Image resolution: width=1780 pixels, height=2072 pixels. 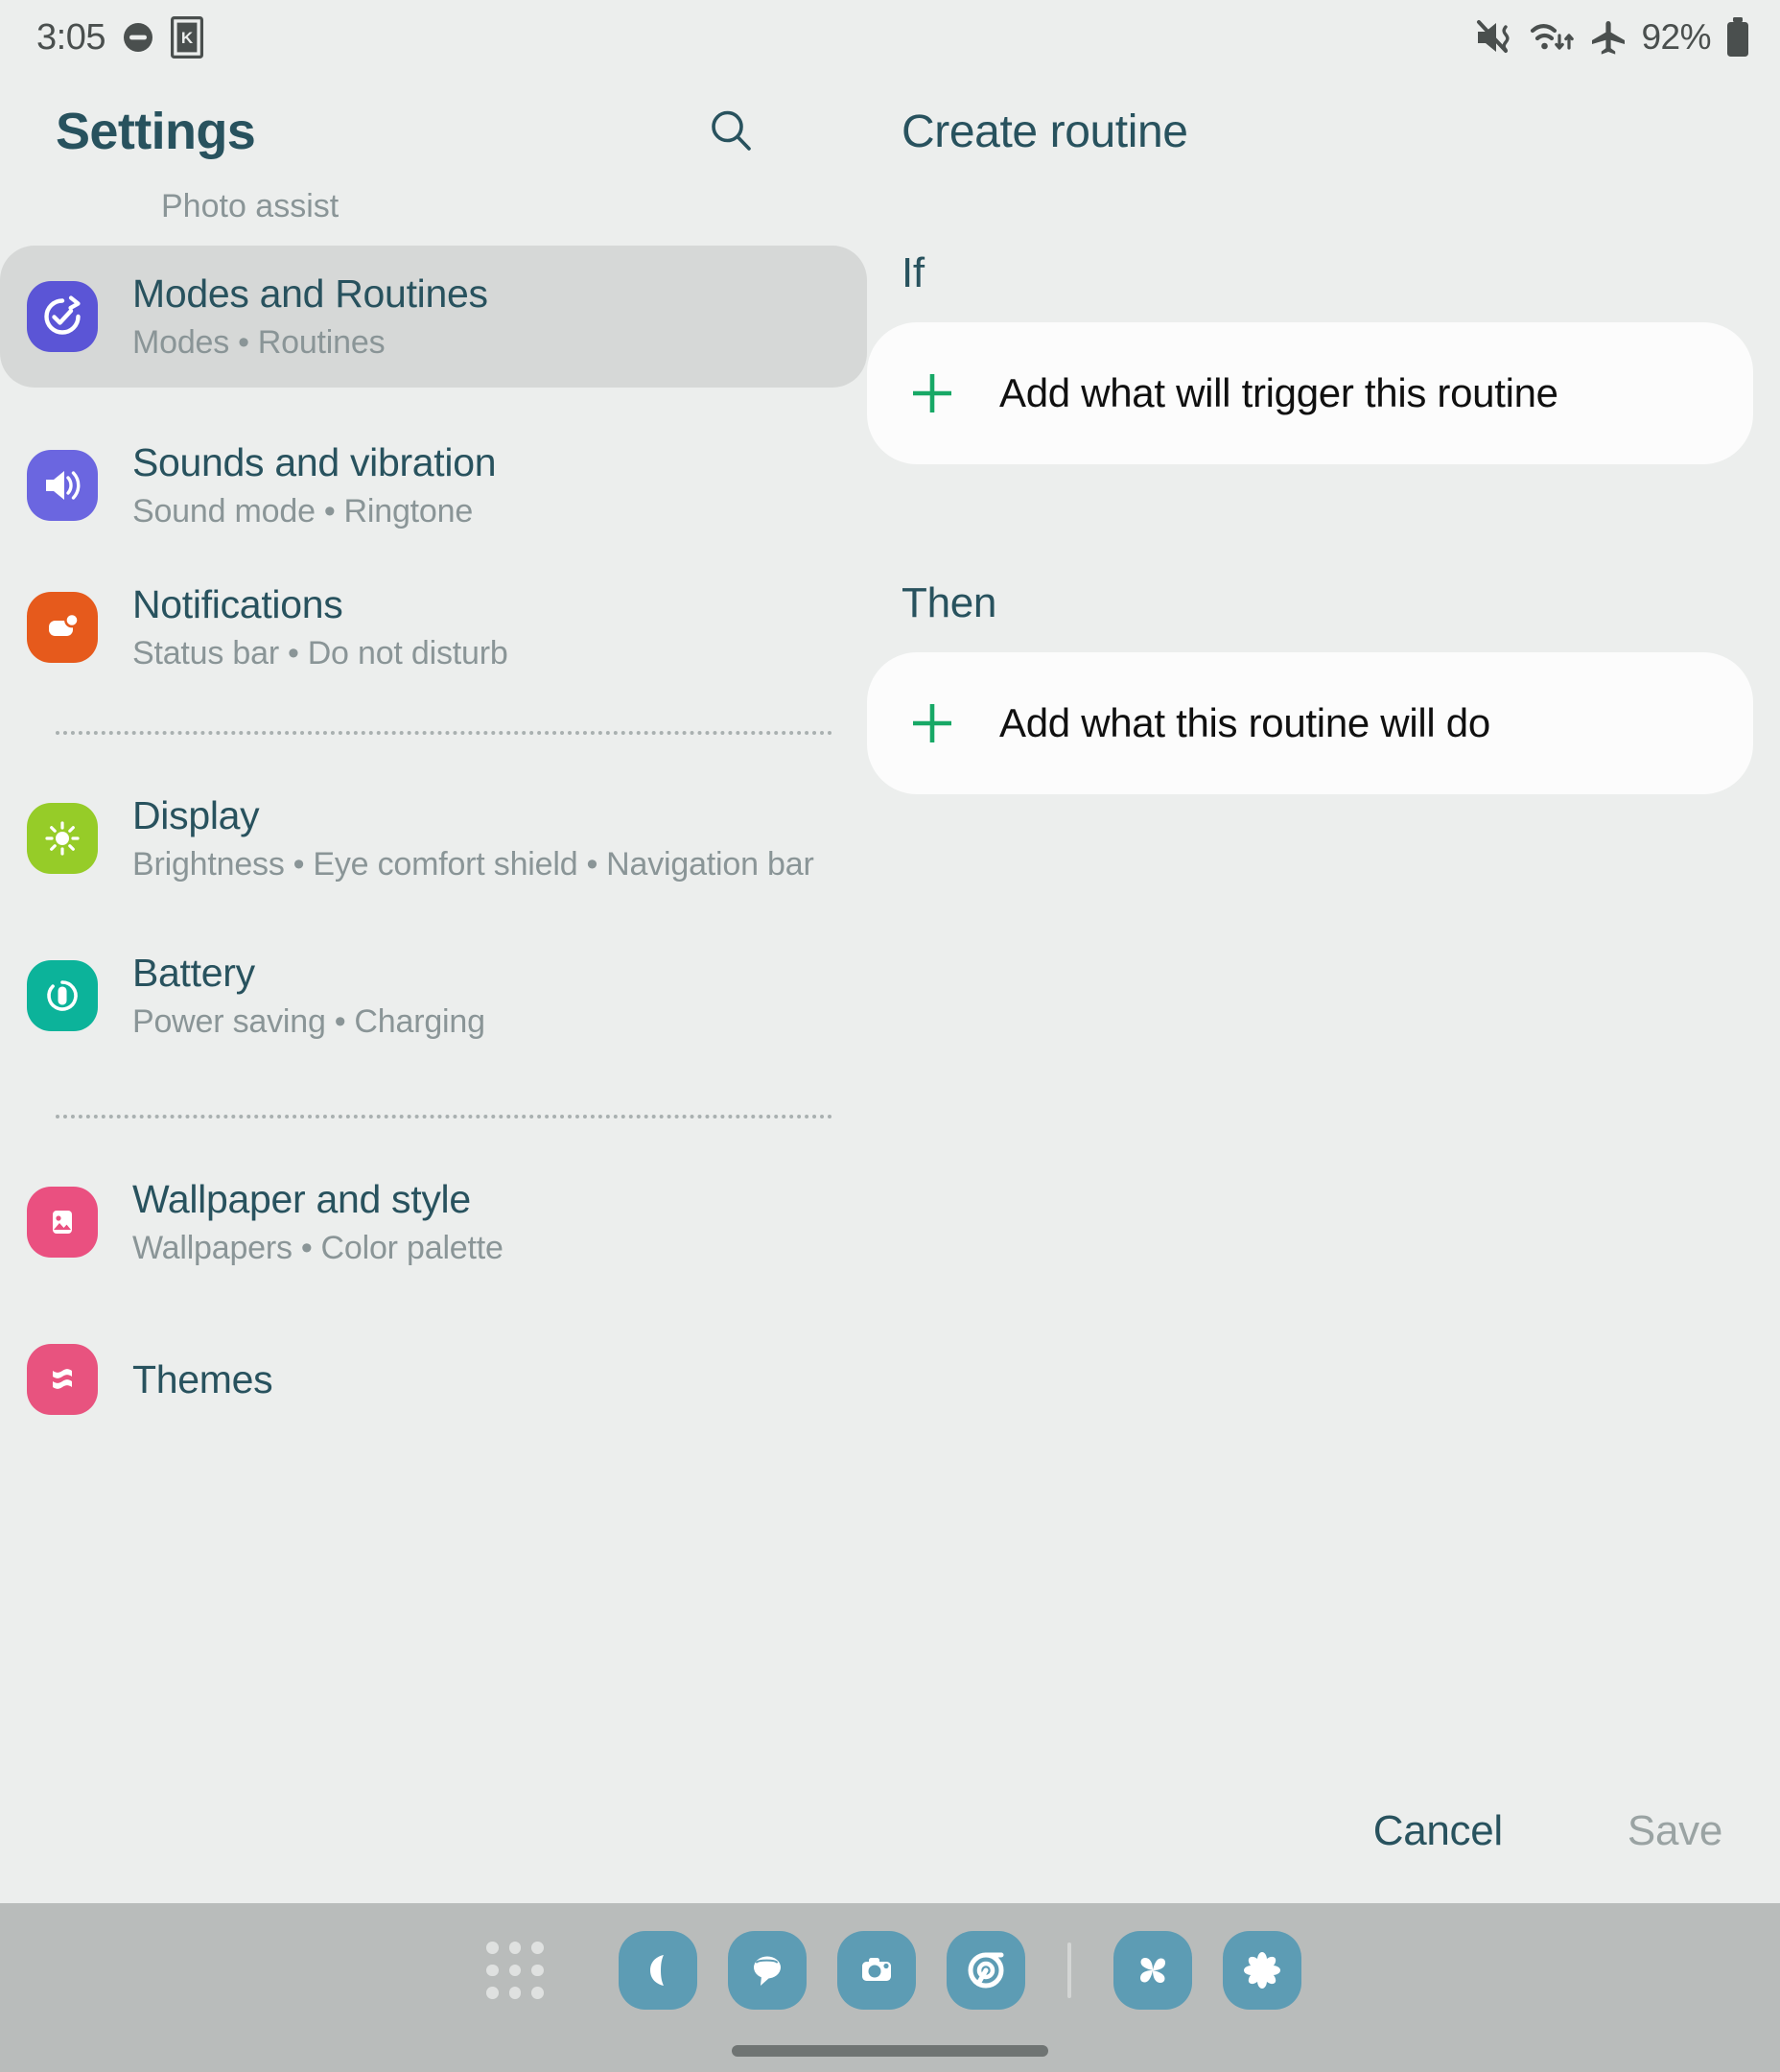 What do you see at coordinates (63, 838) in the screenshot?
I see `sun-brightness-icon` at bounding box center [63, 838].